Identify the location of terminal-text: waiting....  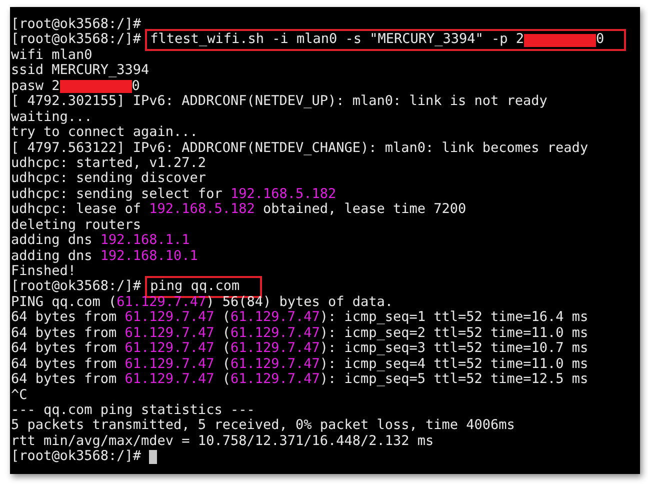
(51, 118).